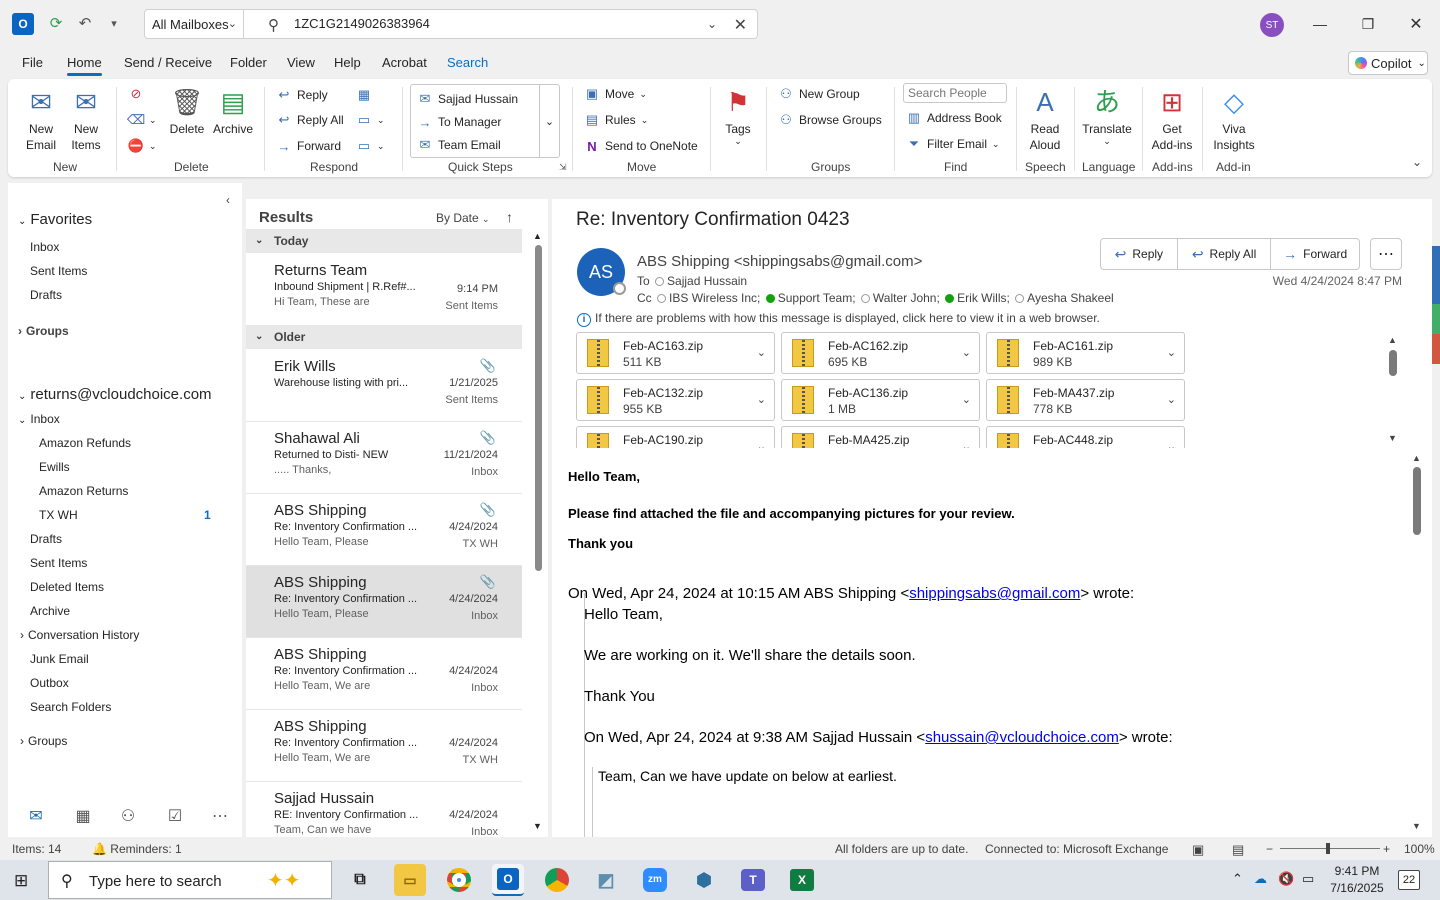 The height and width of the screenshot is (900, 1440). Describe the element at coordinates (83, 816) in the screenshot. I see `calendar-icon: ▦` at that location.